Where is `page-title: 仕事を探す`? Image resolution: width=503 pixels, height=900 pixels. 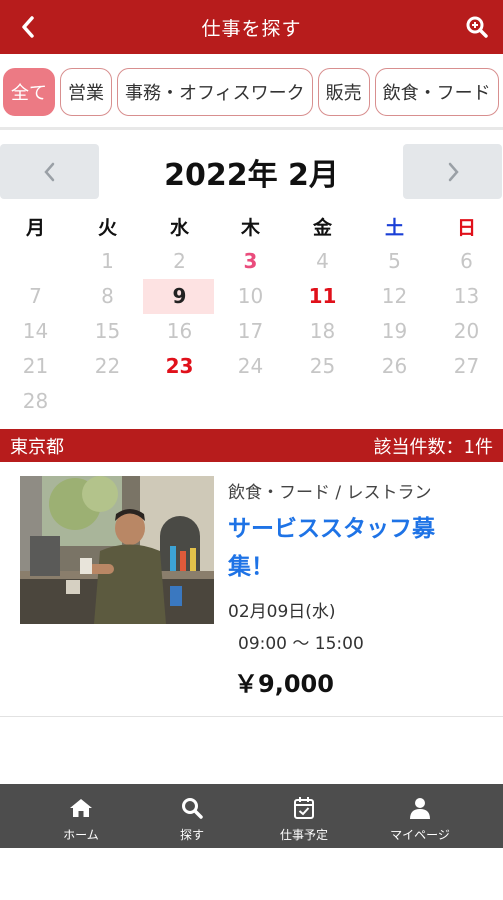
page-title: 仕事を探す is located at coordinates (251, 28).